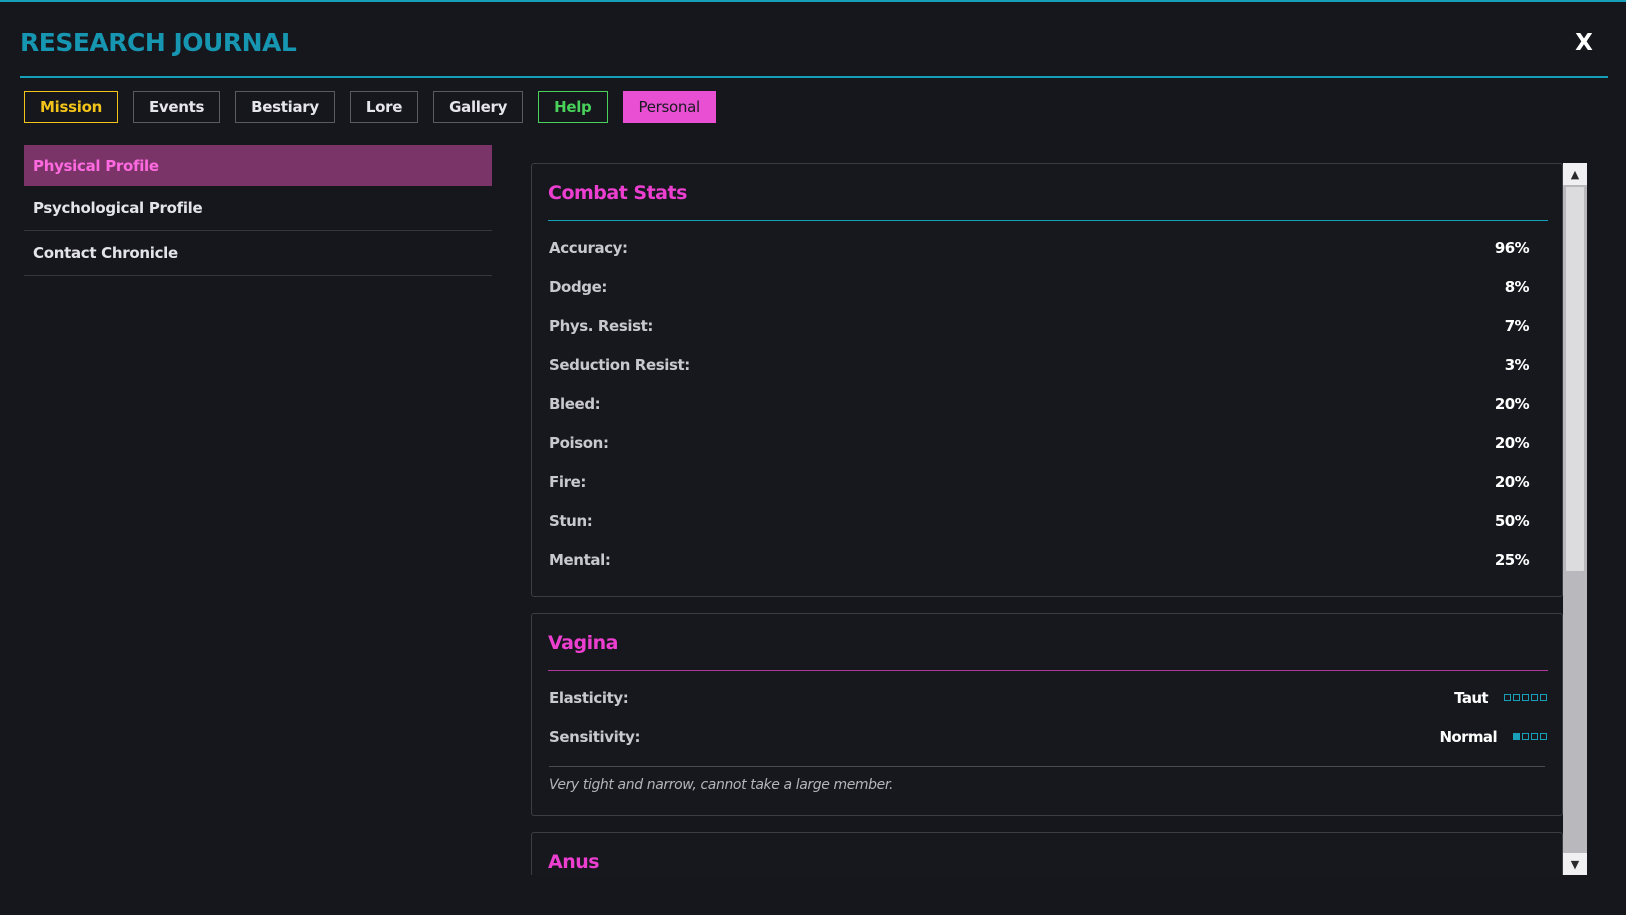  What do you see at coordinates (617, 193) in the screenshot?
I see `combat-stats-title: Combat Stats` at bounding box center [617, 193].